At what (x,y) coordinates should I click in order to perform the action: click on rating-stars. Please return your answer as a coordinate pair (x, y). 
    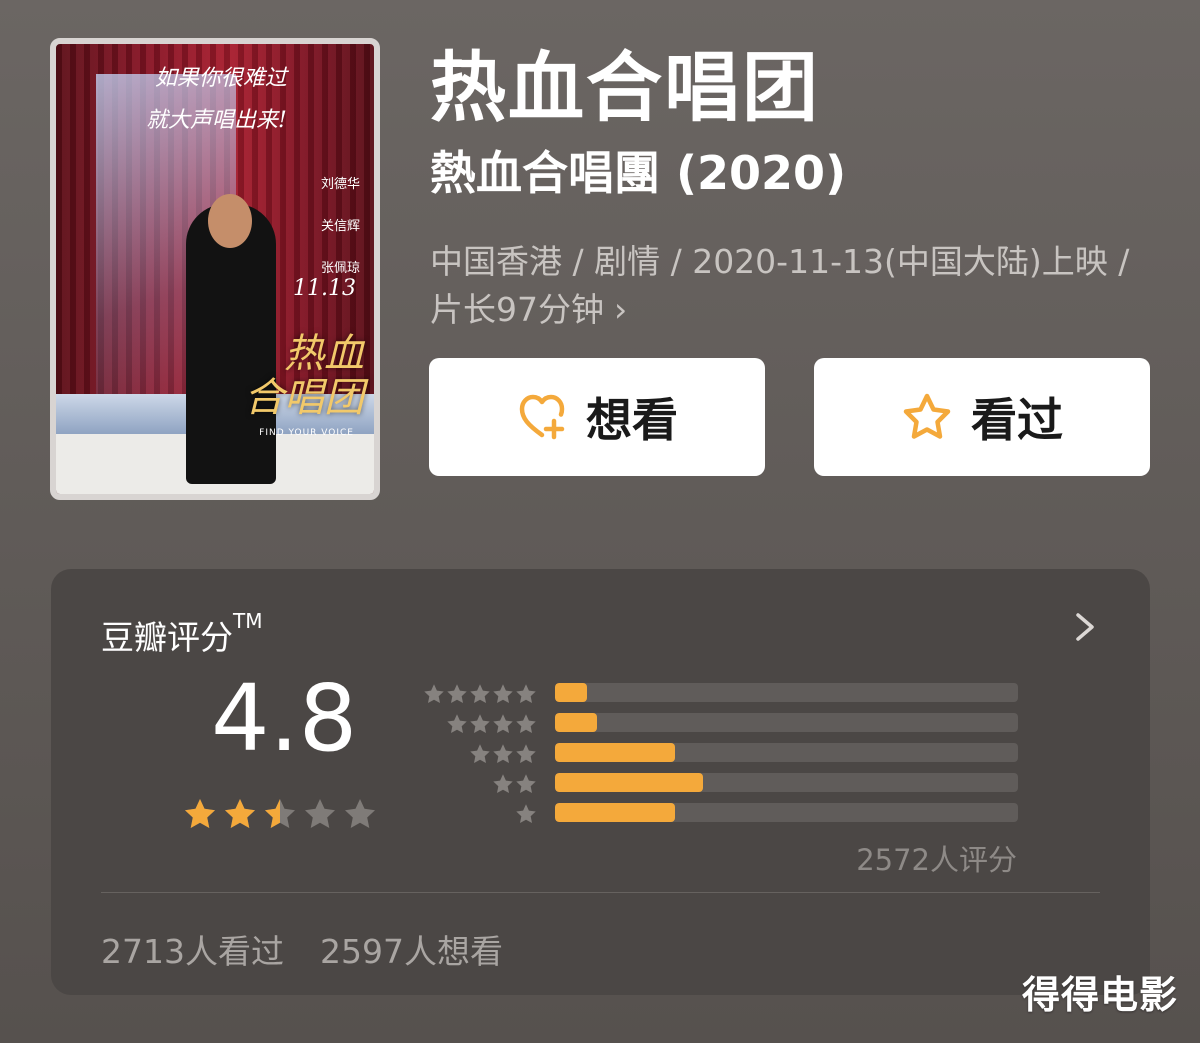
    Looking at the image, I should click on (281, 817).